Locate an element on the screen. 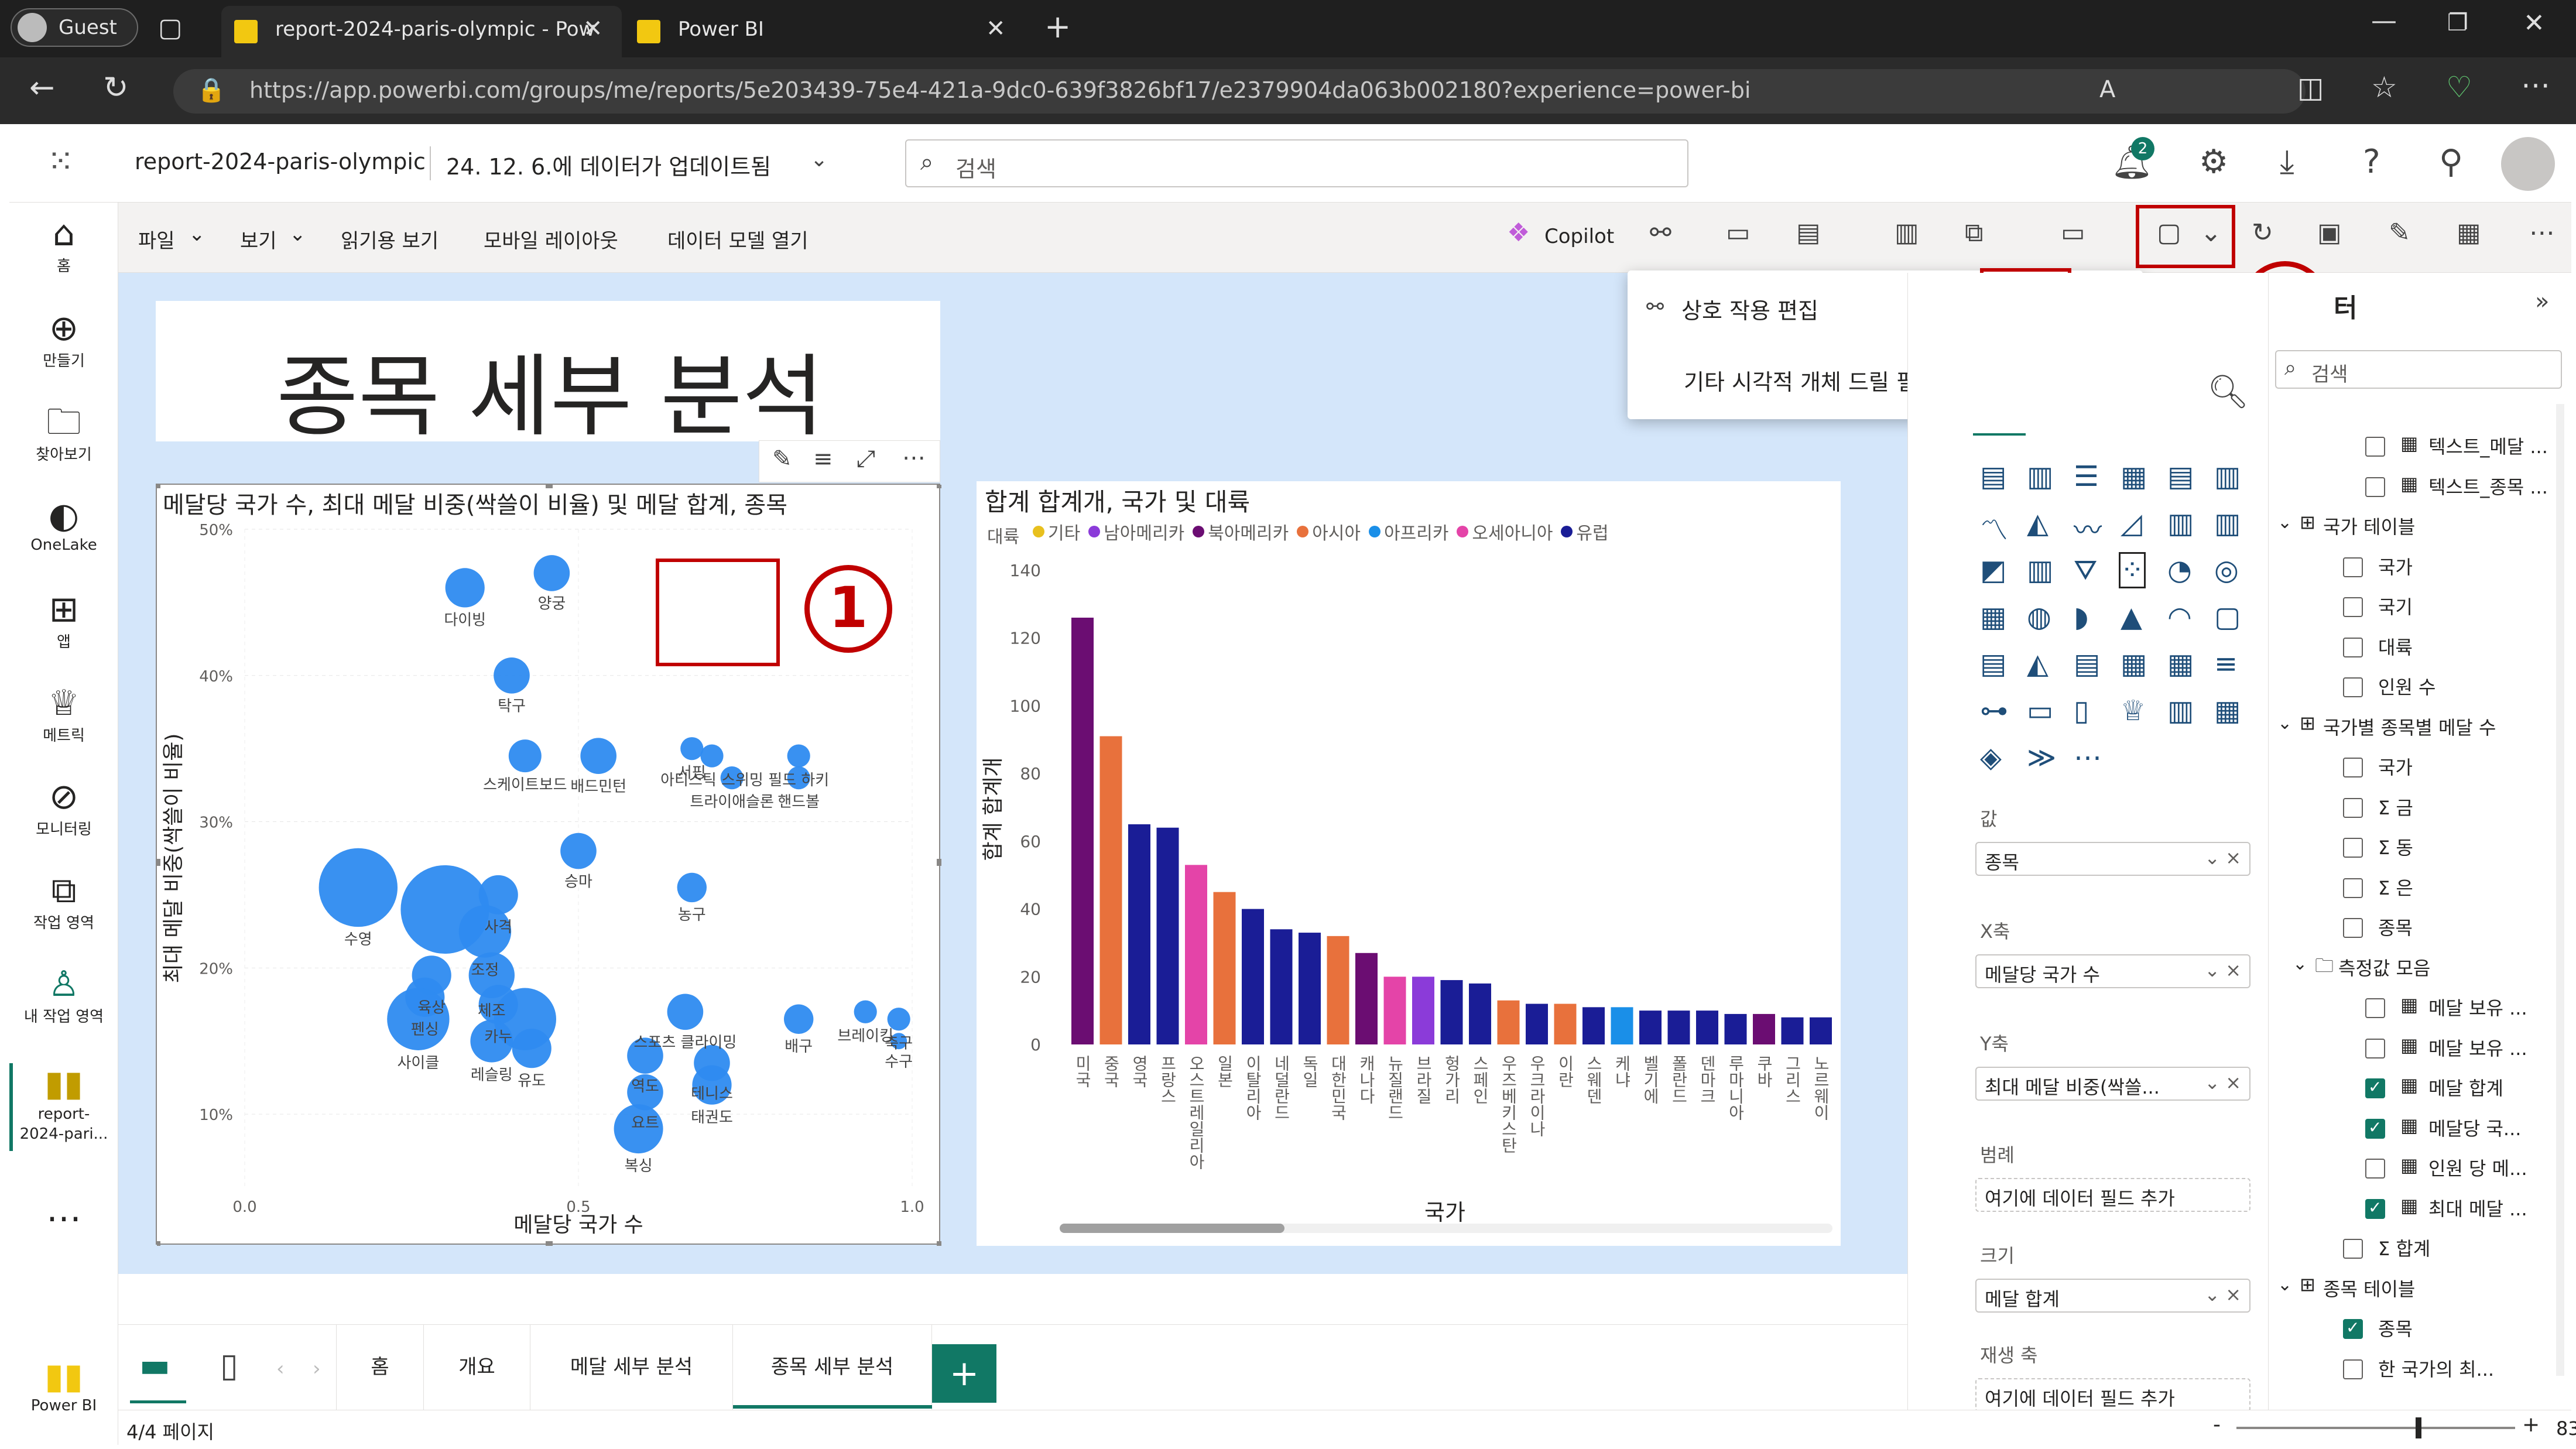  field-row: 국기 is located at coordinates (2412, 608).